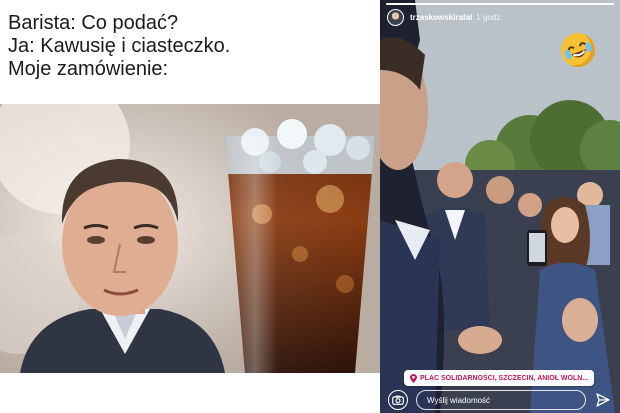 The width and height of the screenshot is (620, 413). I want to click on story-footer, so click(500, 400).